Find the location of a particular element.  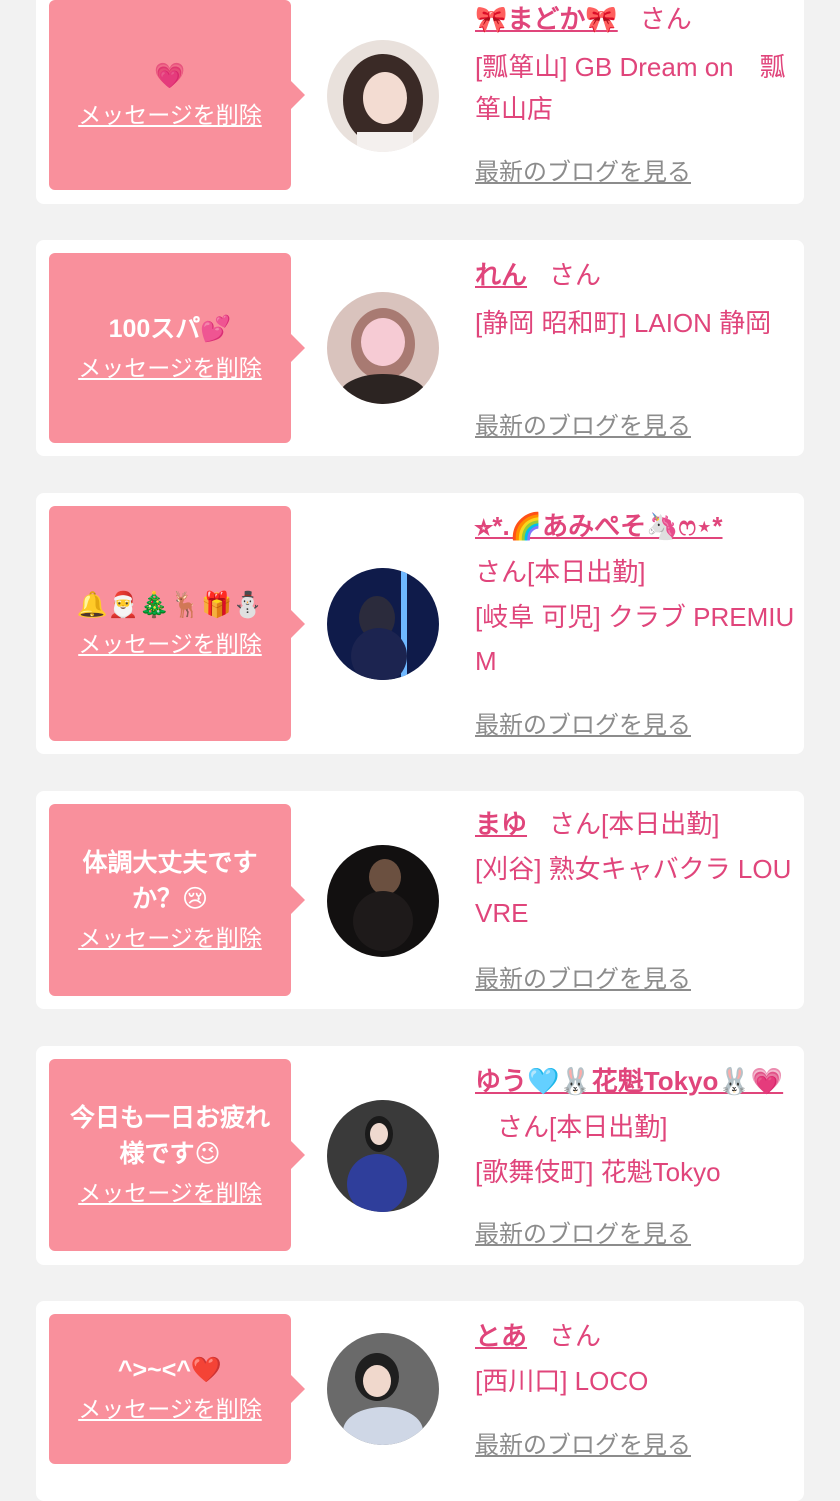

message-text: 100スパ💕 is located at coordinates (170, 329).